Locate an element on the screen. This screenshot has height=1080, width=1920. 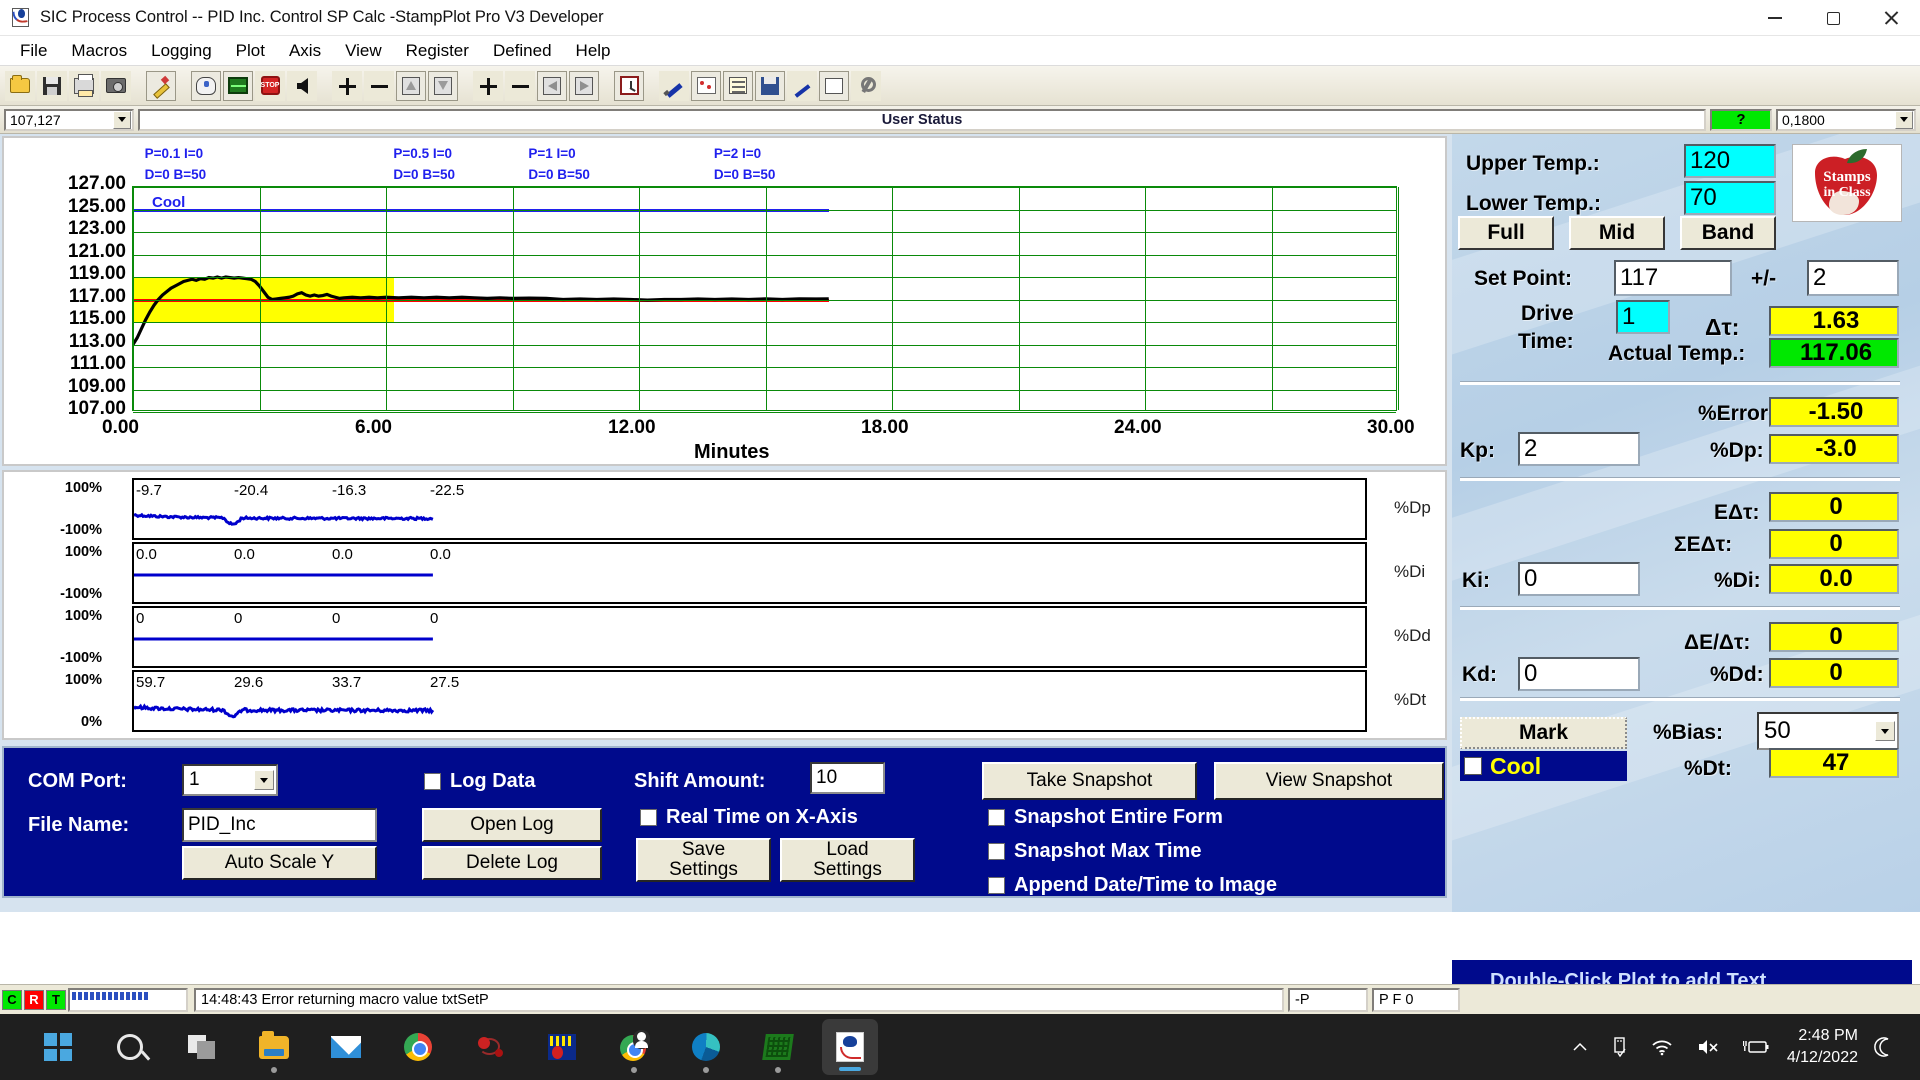
menu-item-macros: Macros is located at coordinates (99, 51).